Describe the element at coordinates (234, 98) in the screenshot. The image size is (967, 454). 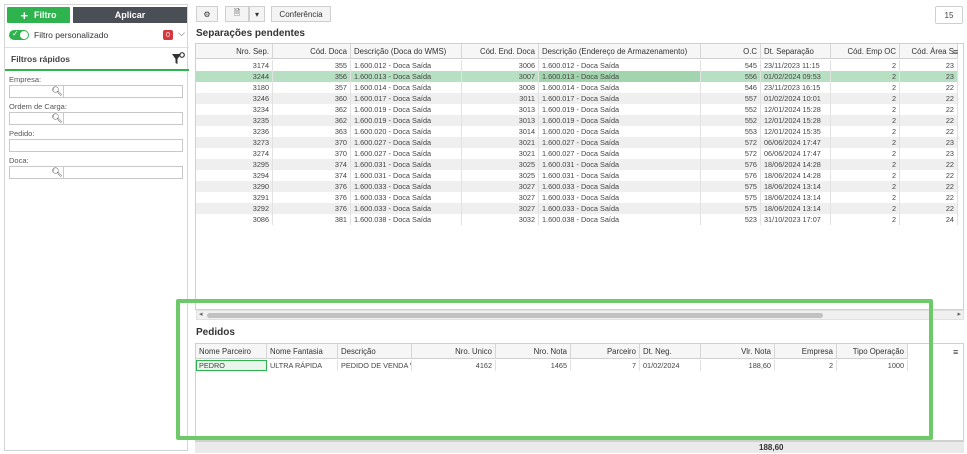
I see `table-cell: 3246` at that location.